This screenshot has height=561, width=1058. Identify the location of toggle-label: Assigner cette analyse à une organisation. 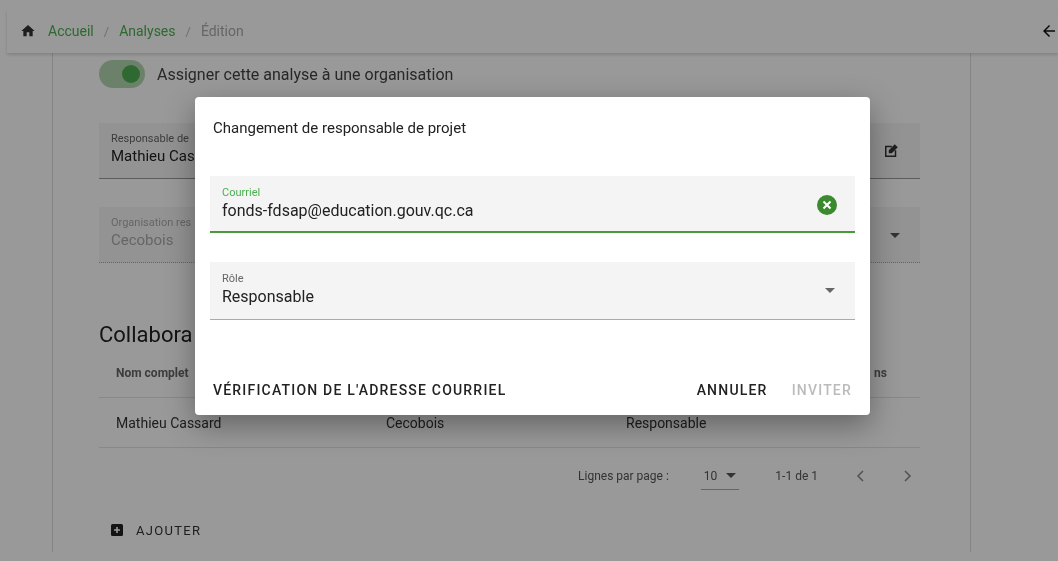
(305, 74).